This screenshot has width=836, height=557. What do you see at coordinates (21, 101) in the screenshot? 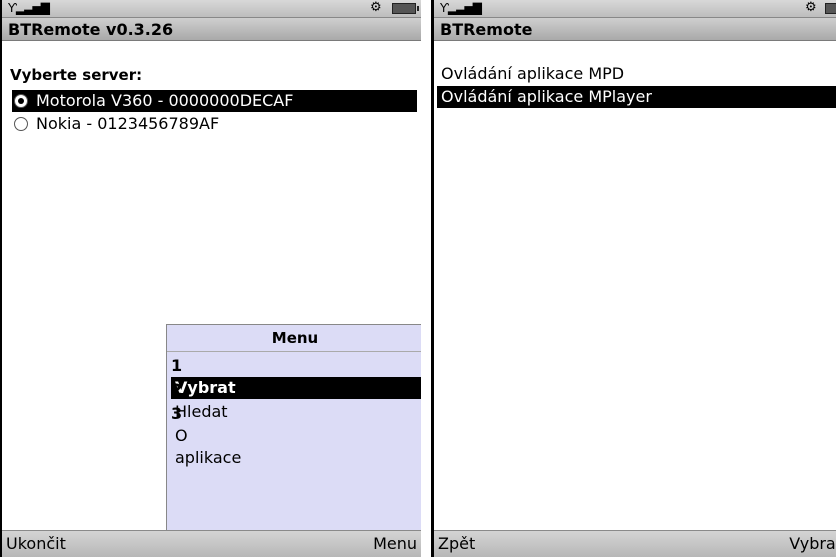
I see `radio-checked-icon` at bounding box center [21, 101].